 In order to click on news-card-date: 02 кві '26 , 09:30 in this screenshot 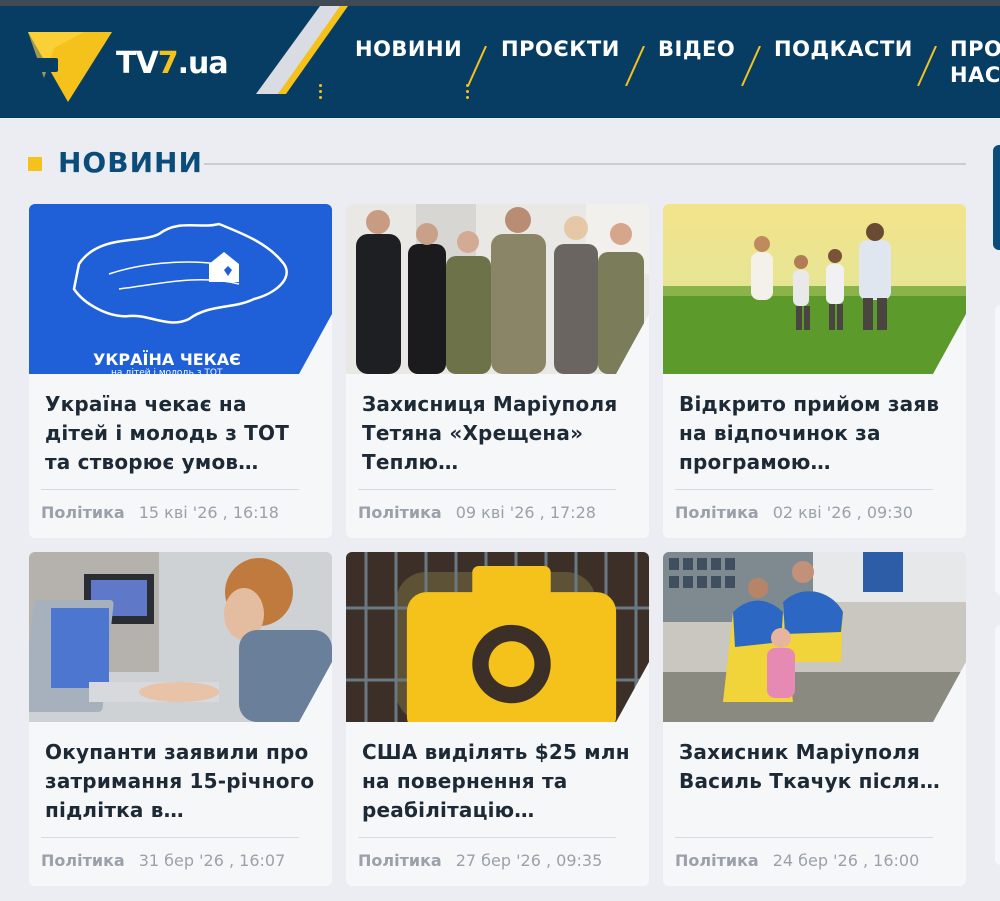, I will do `click(842, 512)`.